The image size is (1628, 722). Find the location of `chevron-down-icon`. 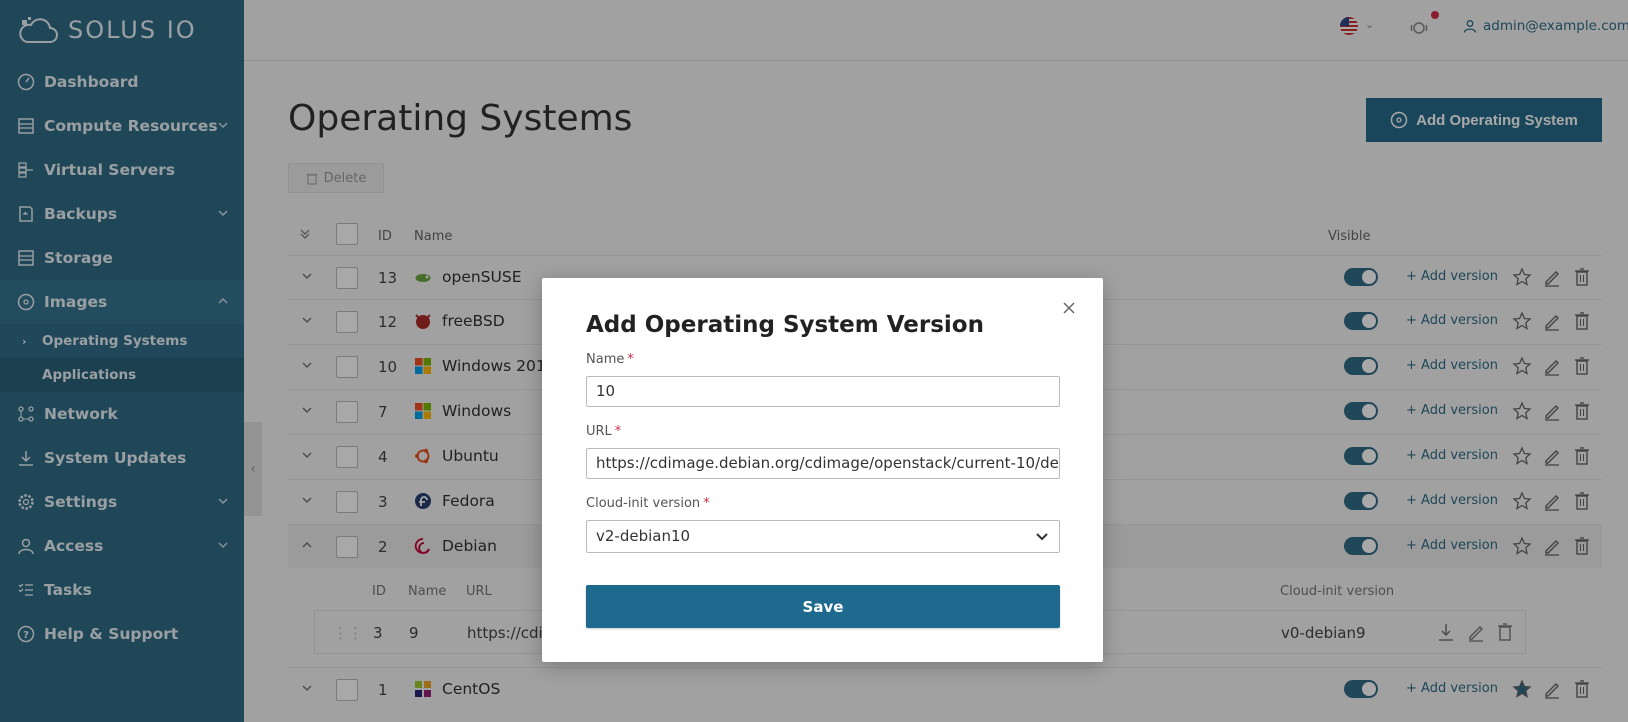

chevron-down-icon is located at coordinates (1042, 537).